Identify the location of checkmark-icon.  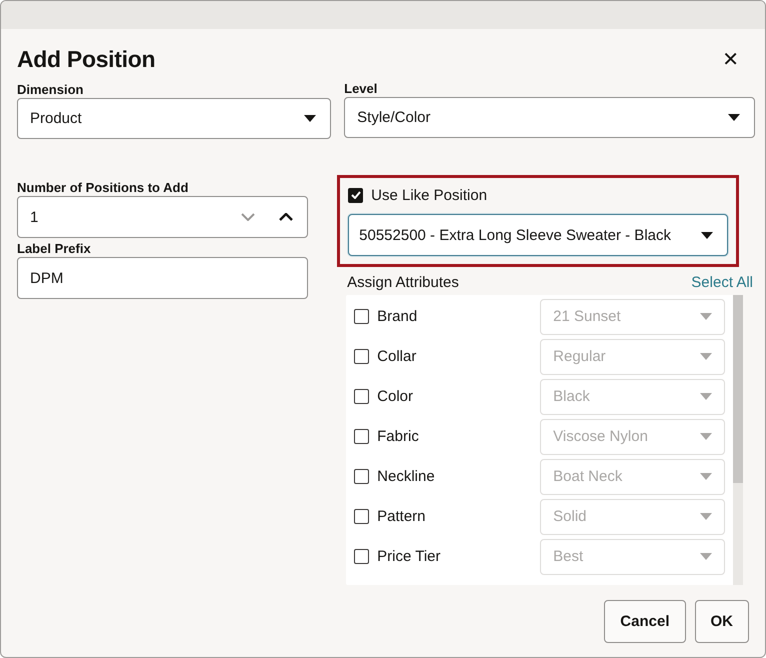
(355, 195).